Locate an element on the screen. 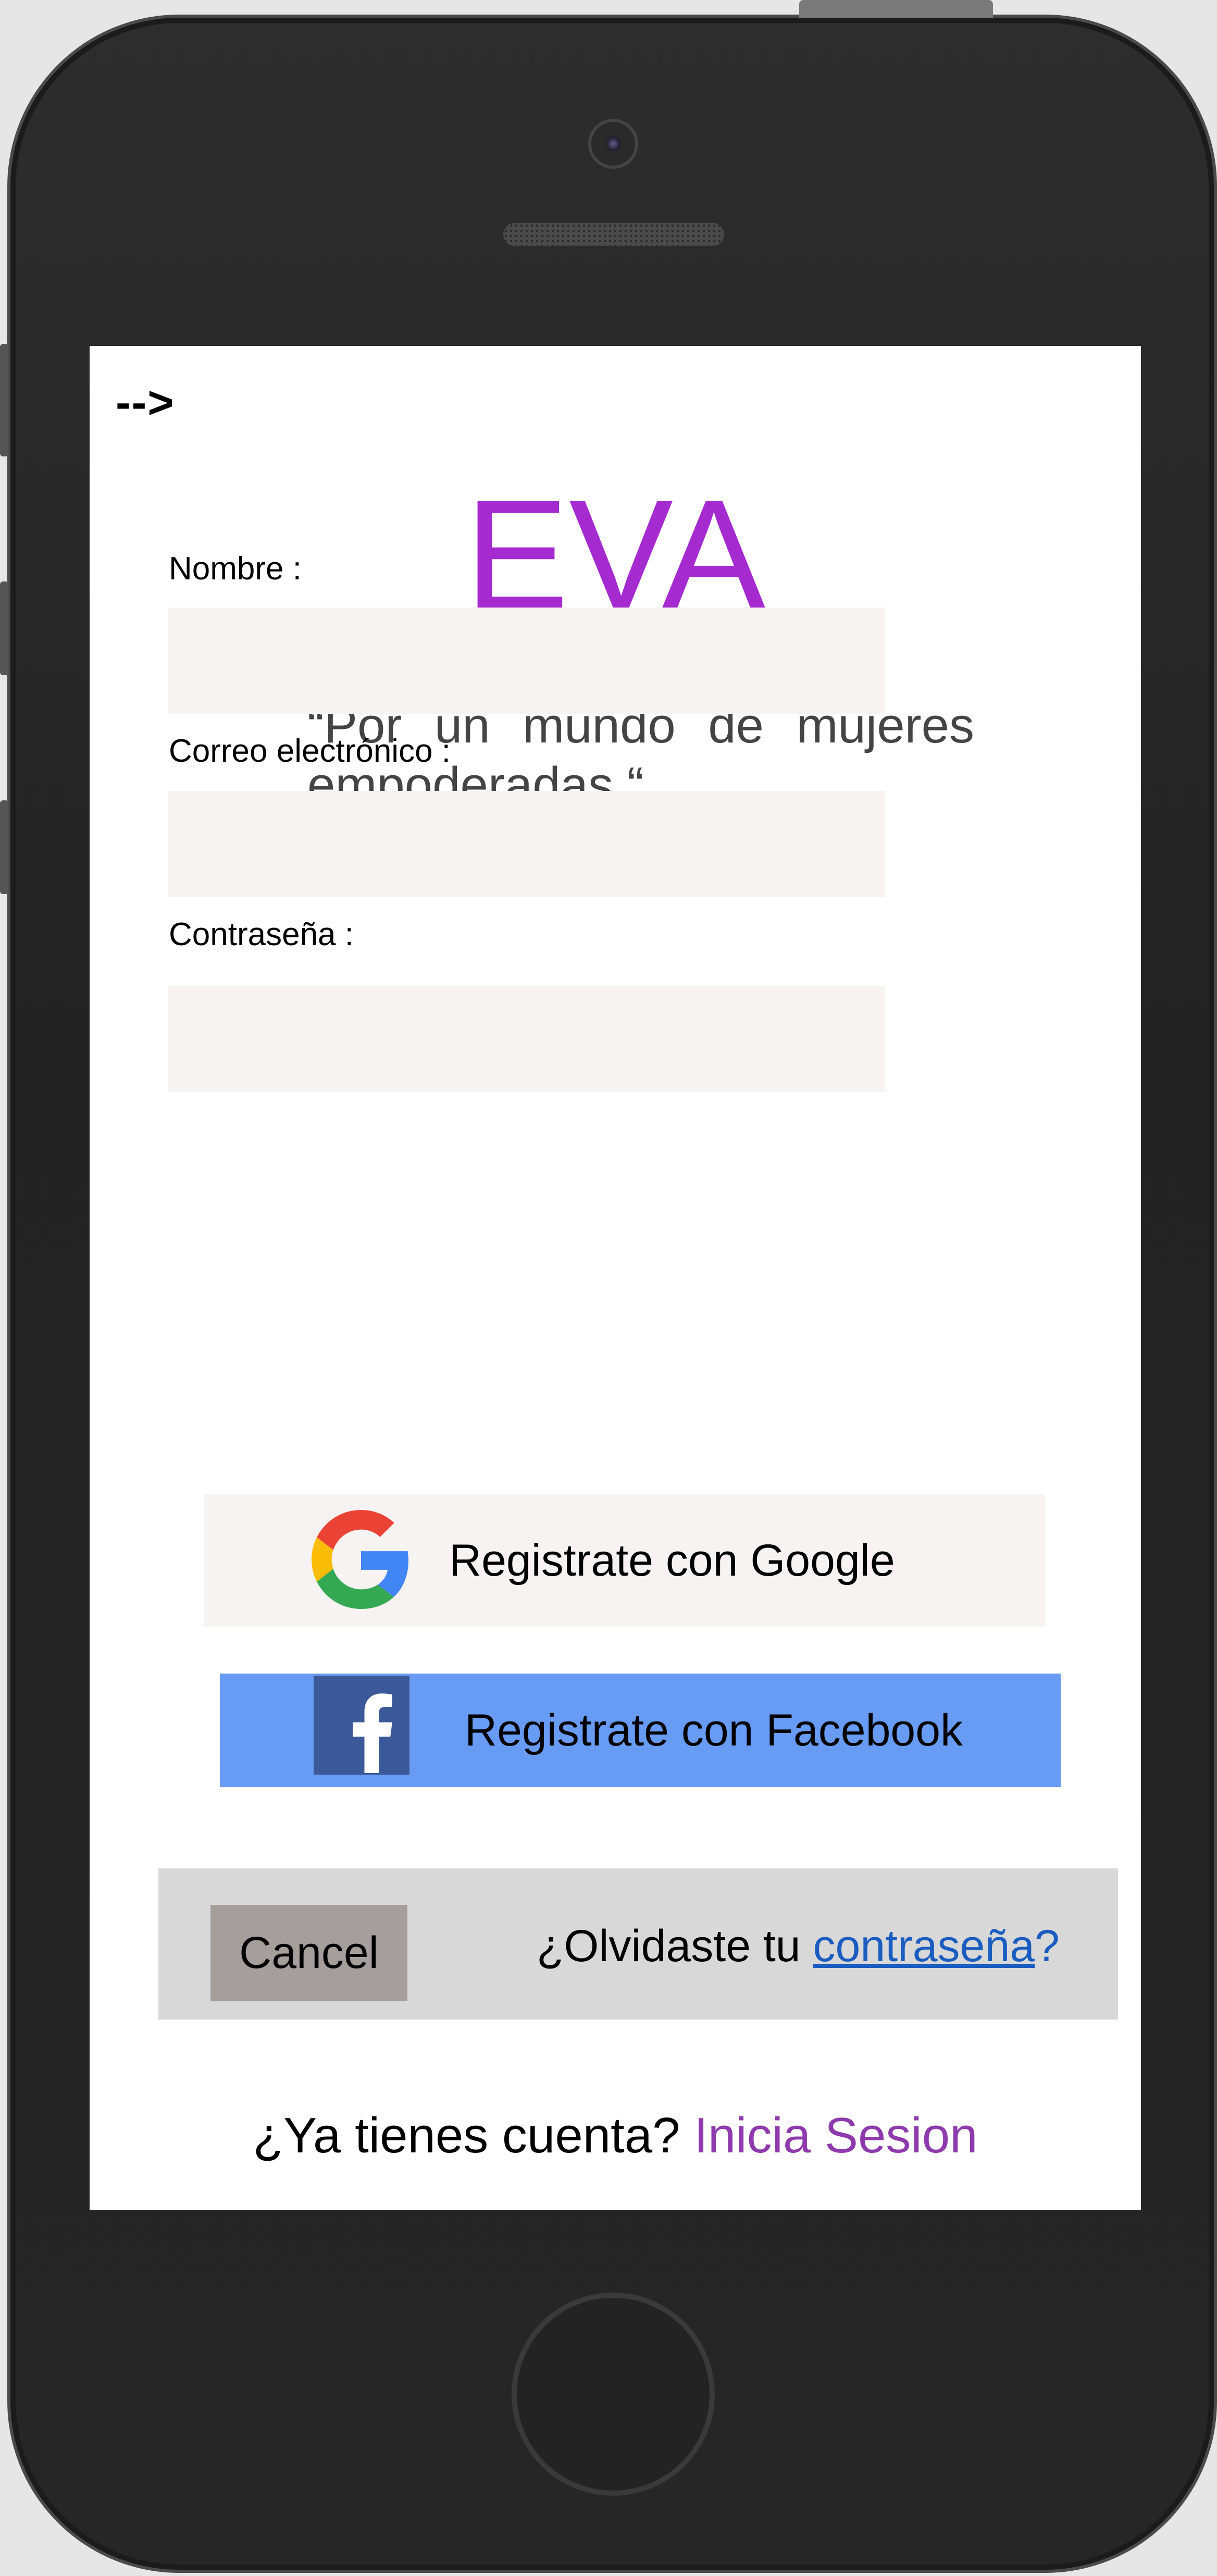 The width and height of the screenshot is (1217, 2576). facebook-signup-button: Registrate con Facebook is located at coordinates (640, 1730).